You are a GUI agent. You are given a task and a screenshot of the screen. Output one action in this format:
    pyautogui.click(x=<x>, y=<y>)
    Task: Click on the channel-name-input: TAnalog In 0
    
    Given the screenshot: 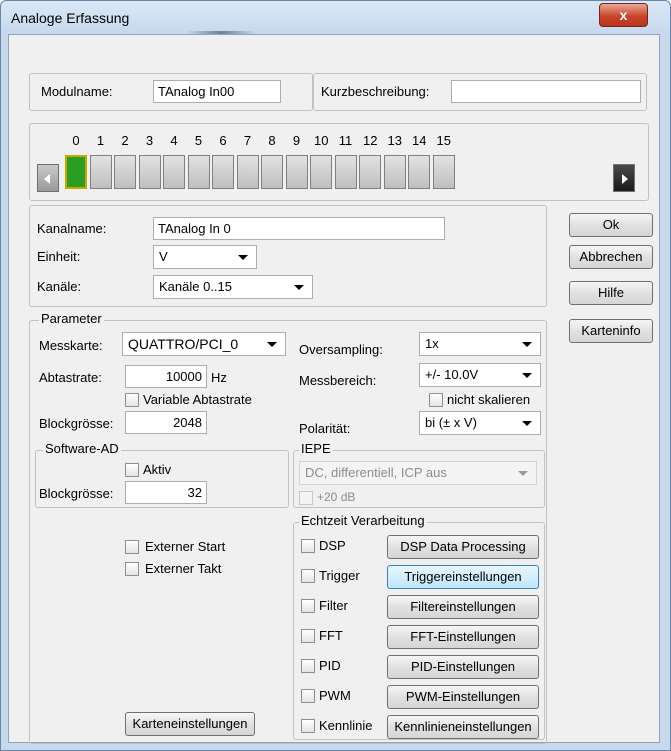 What is the action you would take?
    pyautogui.click(x=299, y=228)
    